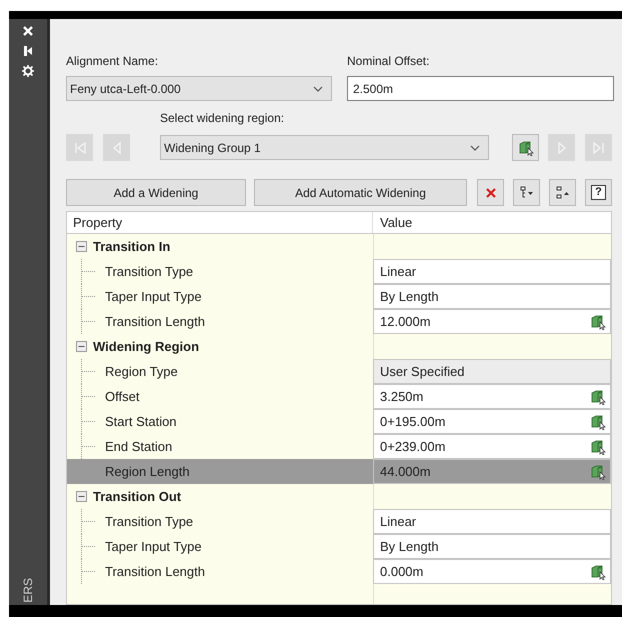 The height and width of the screenshot is (617, 622). What do you see at coordinates (79, 148) in the screenshot?
I see `first-arrow-icon` at bounding box center [79, 148].